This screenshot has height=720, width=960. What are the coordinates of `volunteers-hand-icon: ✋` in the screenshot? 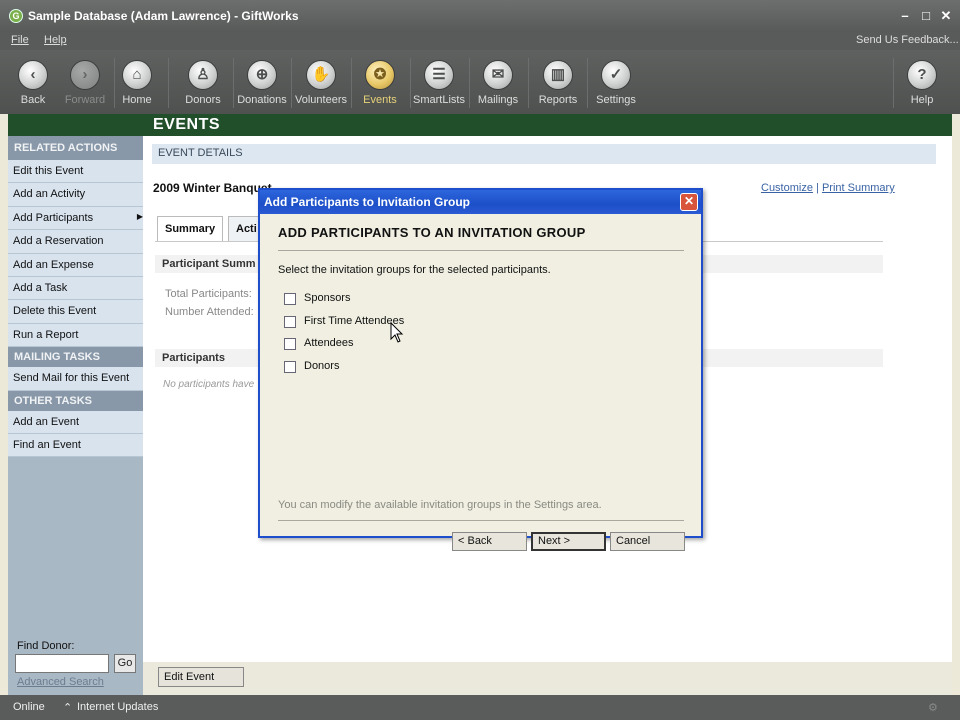 It's located at (321, 75).